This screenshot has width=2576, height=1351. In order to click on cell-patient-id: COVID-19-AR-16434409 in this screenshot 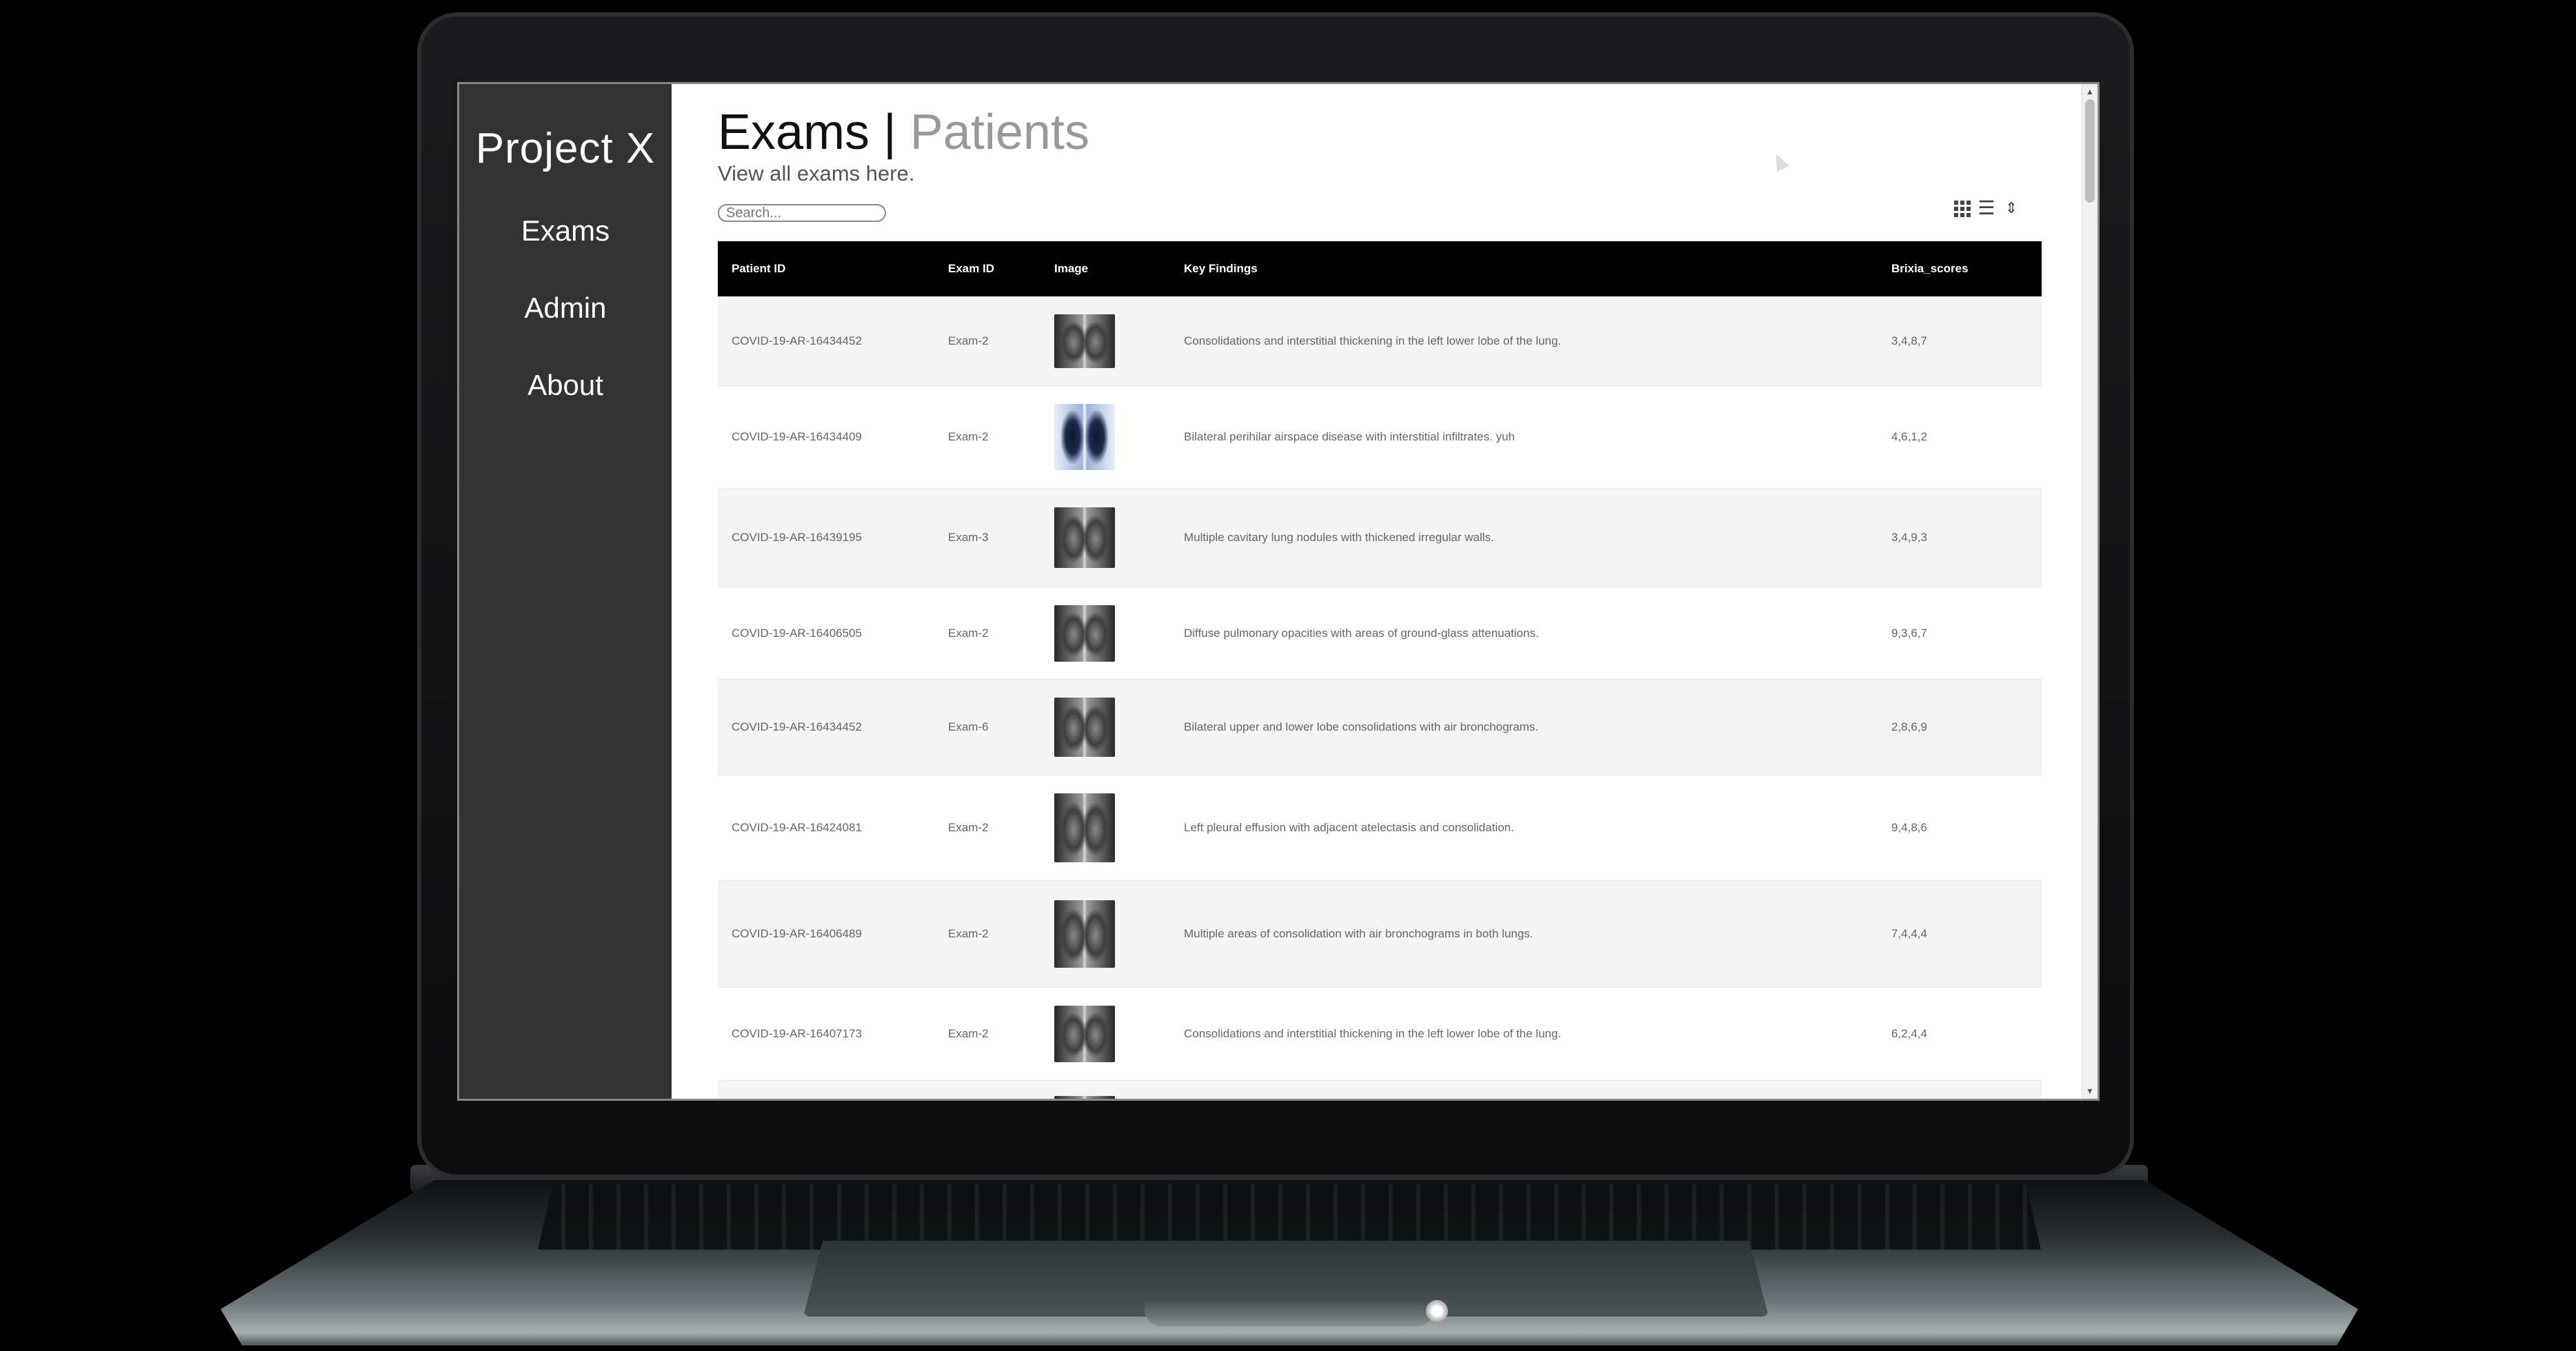, I will do `click(797, 437)`.